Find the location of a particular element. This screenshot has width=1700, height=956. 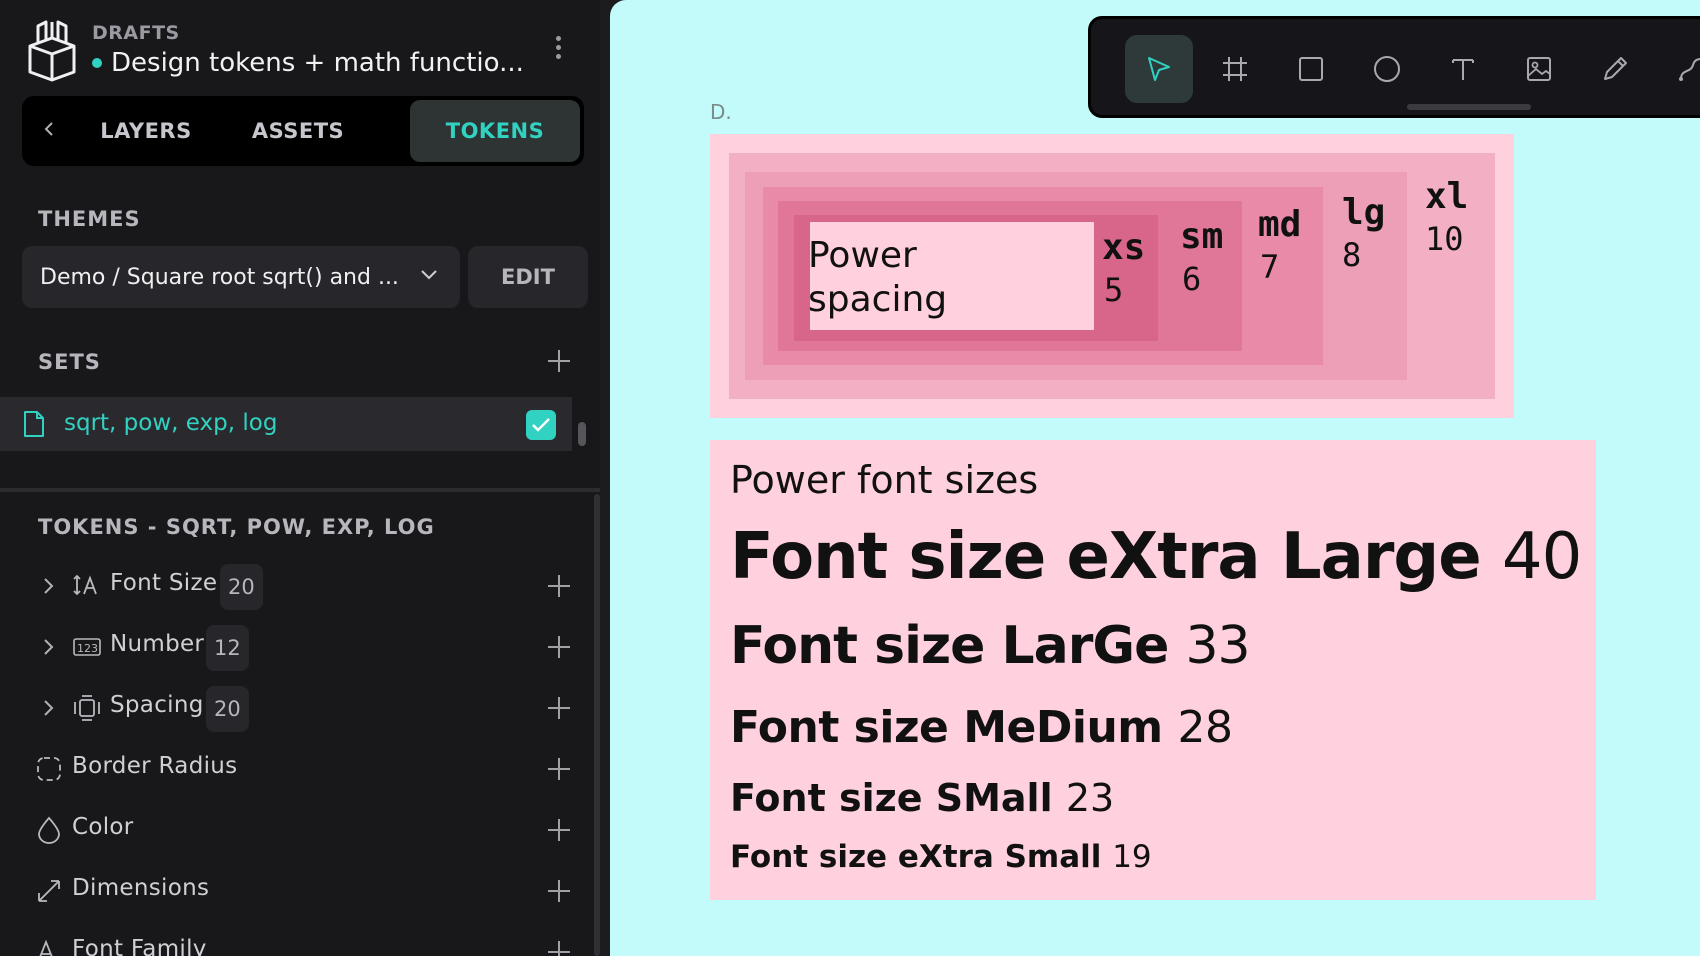

font-sample-xl: Font size eXtra Large 40 is located at coordinates (1156, 557).